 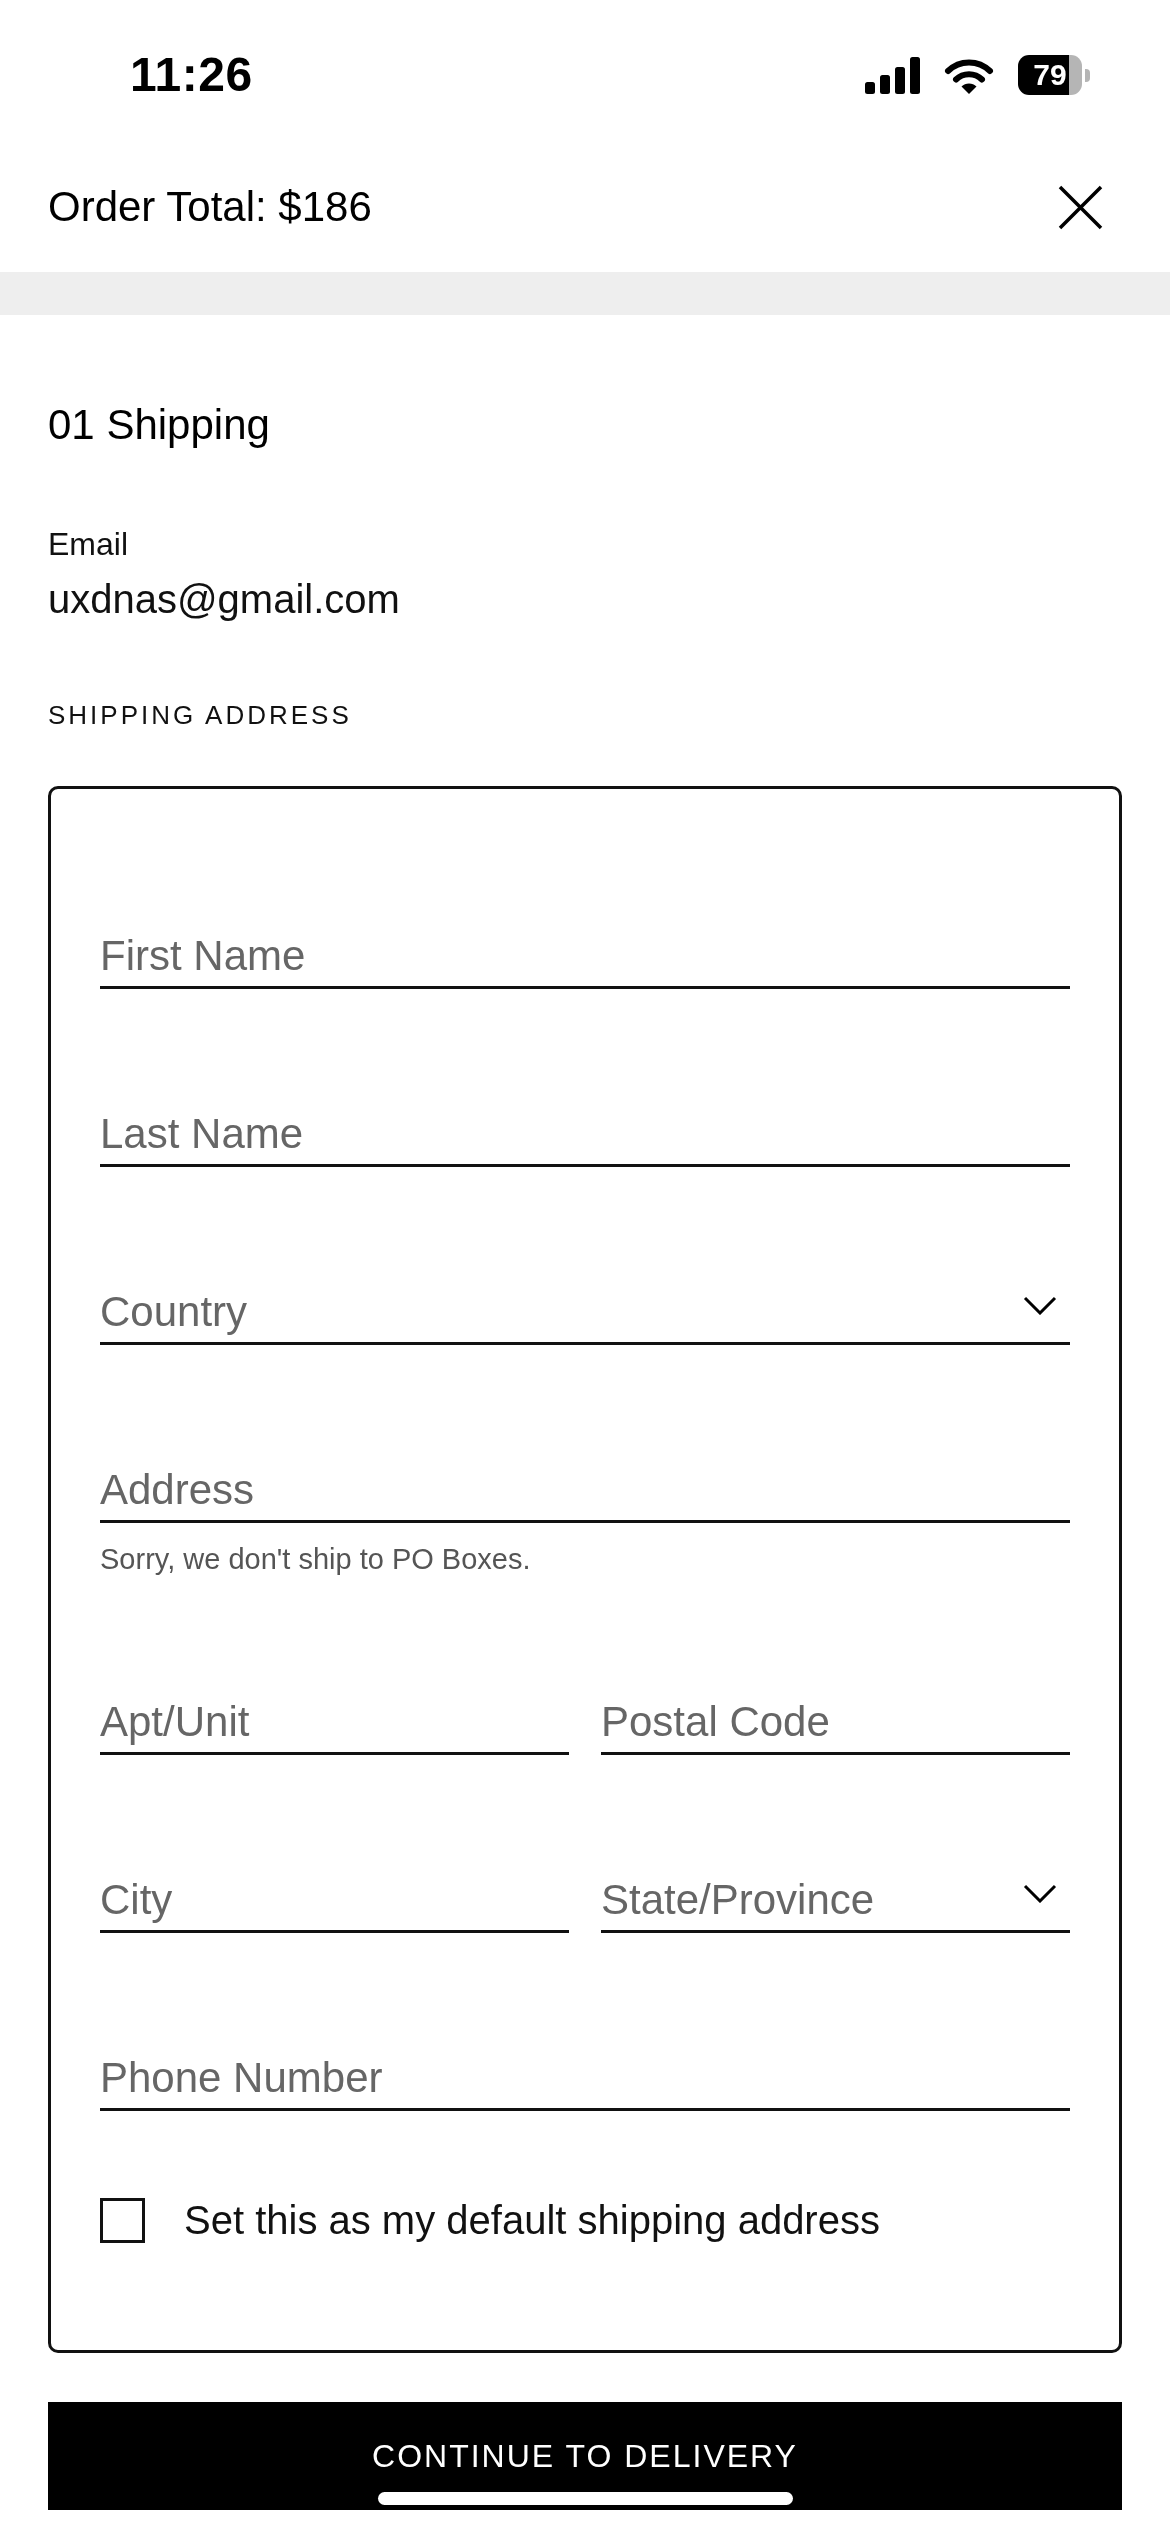 I want to click on input-field: Postal Code, so click(x=835, y=1723).